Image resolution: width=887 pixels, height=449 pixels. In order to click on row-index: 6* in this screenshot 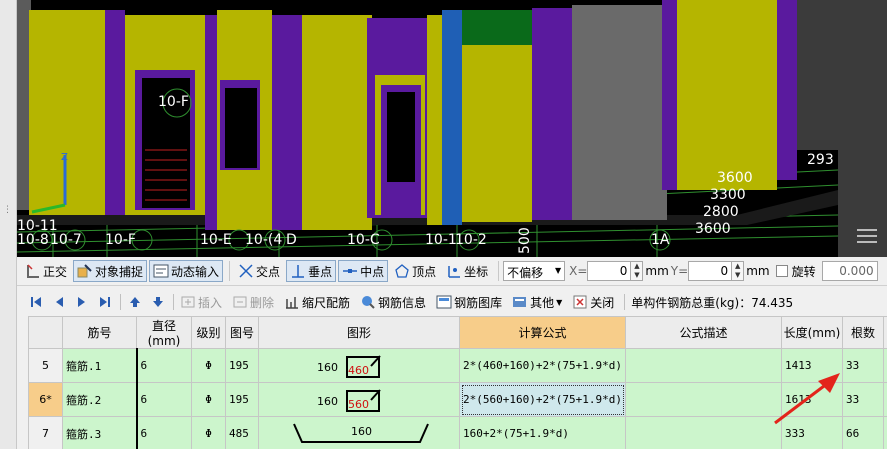, I will do `click(45, 399)`.